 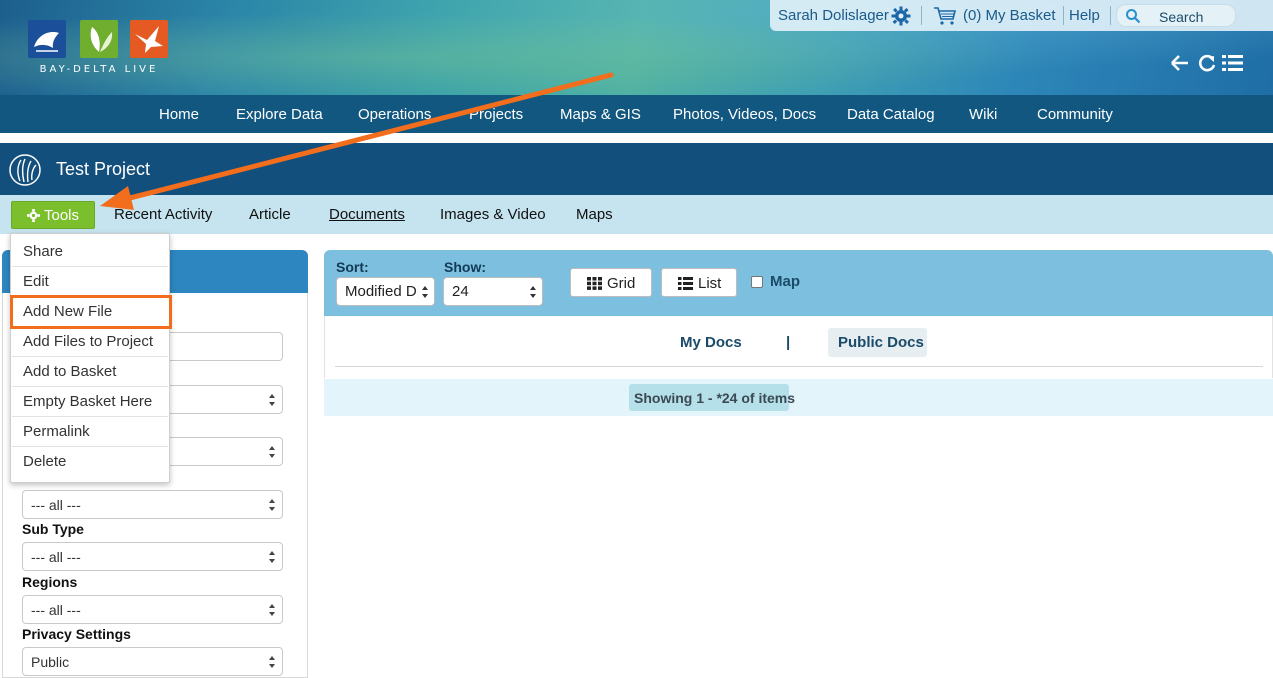 What do you see at coordinates (91, 312) in the screenshot?
I see `highlight-box` at bounding box center [91, 312].